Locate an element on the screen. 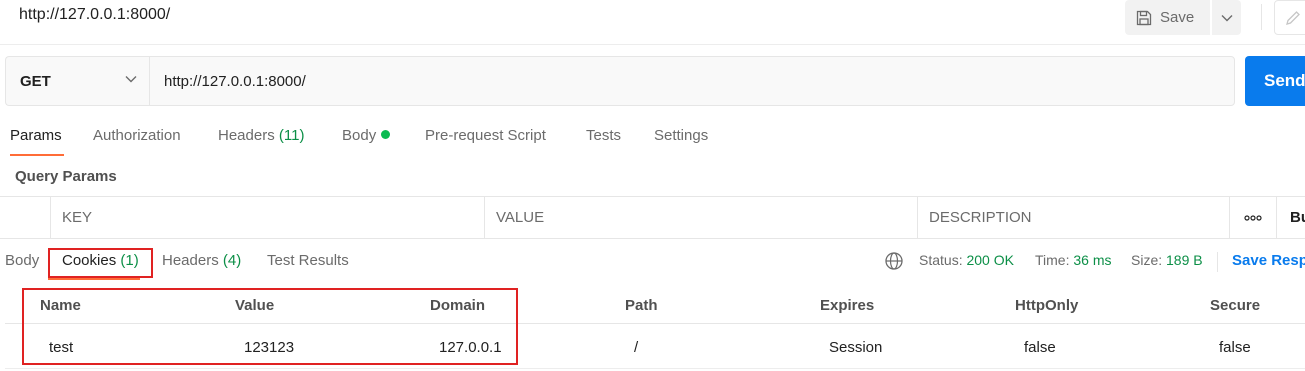 This screenshot has width=1305, height=371. response-tab-body-label: Body is located at coordinates (22, 260).